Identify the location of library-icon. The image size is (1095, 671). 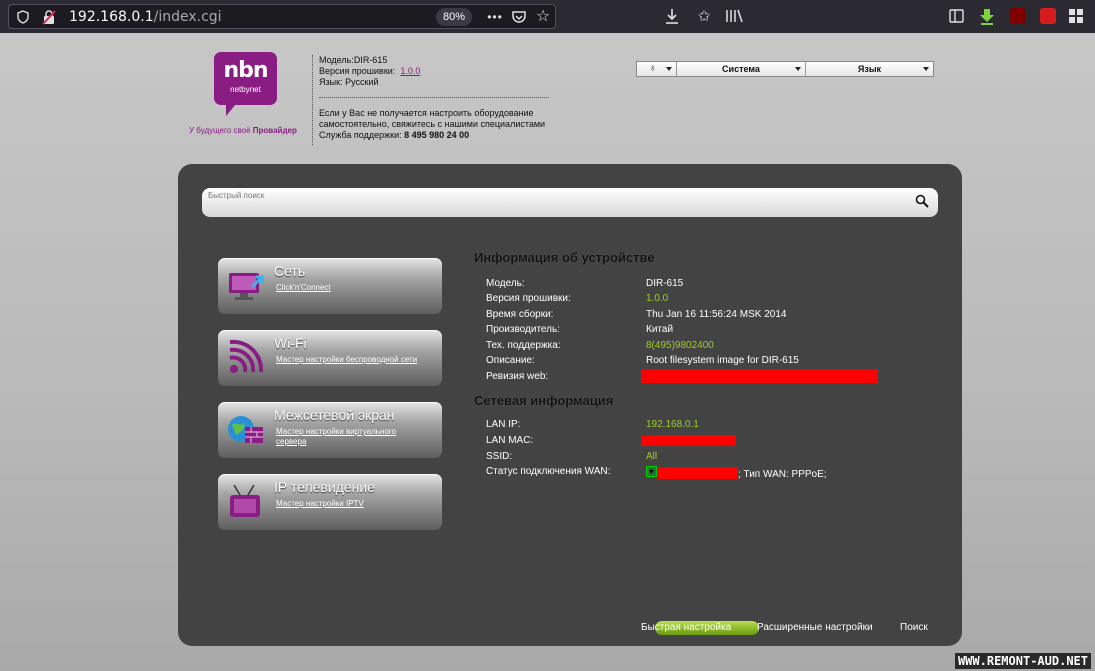
(734, 16).